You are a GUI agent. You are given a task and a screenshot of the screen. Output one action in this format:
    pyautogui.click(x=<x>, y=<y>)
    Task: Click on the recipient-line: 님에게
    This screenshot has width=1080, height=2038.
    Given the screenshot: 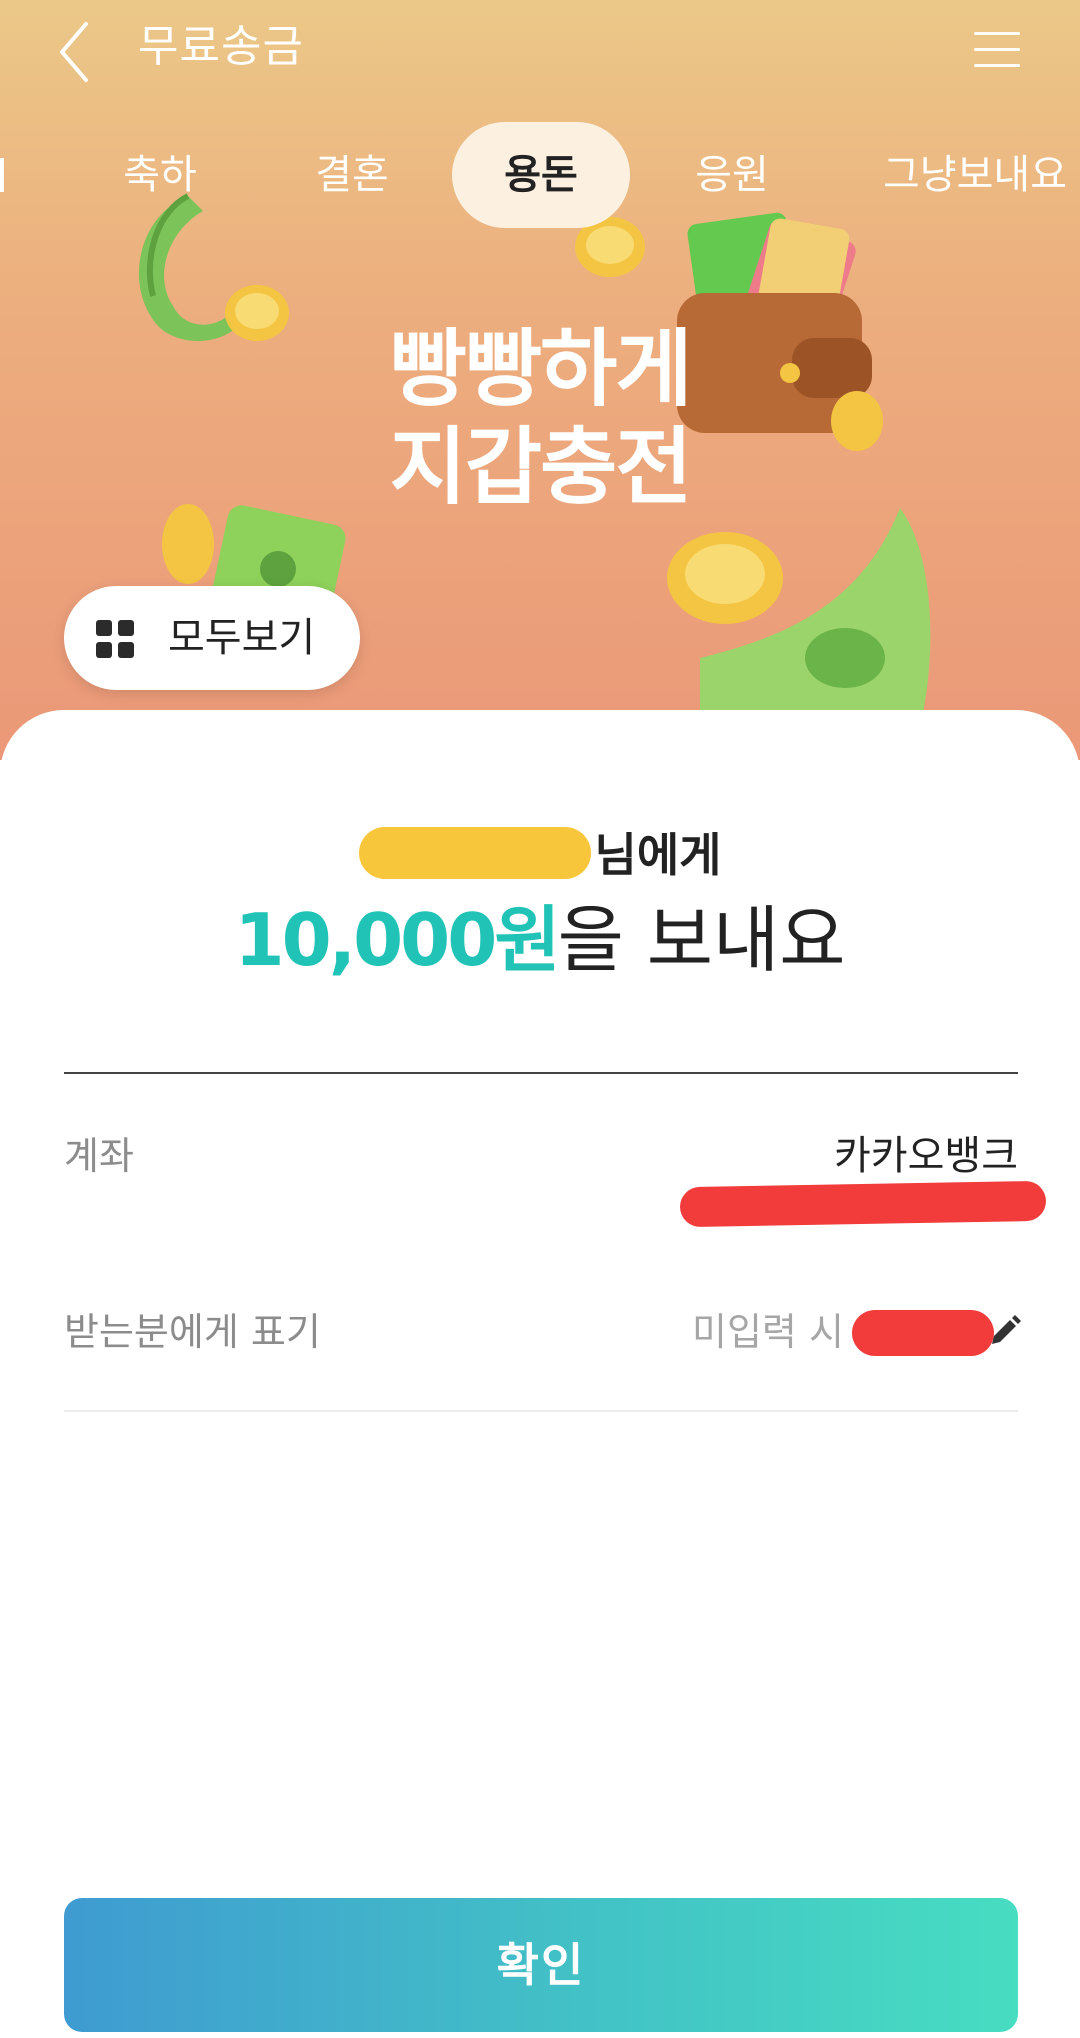 What is the action you would take?
    pyautogui.click(x=540, y=855)
    